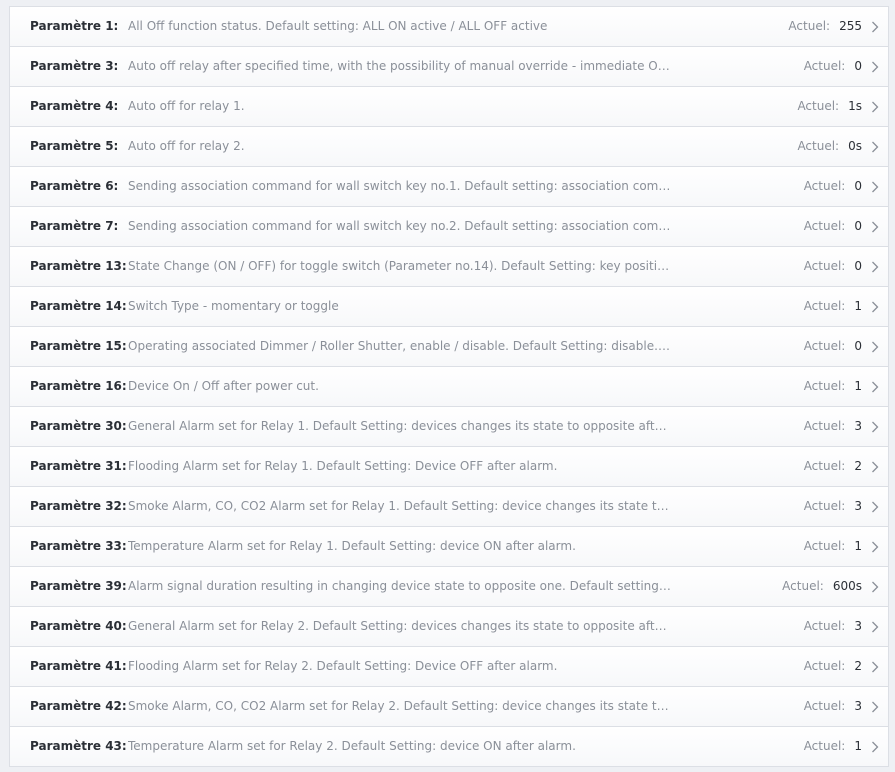  What do you see at coordinates (186, 146) in the screenshot?
I see `parameter-description: Auto off for relay 2.` at bounding box center [186, 146].